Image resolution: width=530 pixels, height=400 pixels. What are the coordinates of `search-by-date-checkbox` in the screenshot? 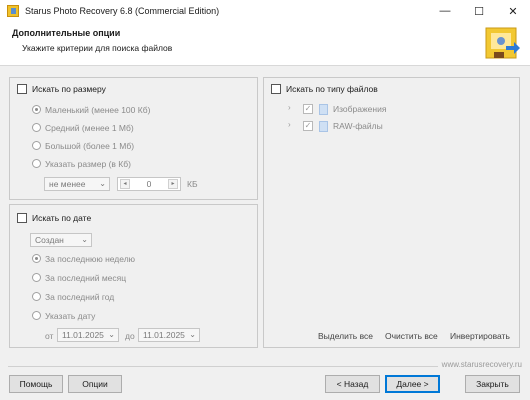 It's located at (22, 218).